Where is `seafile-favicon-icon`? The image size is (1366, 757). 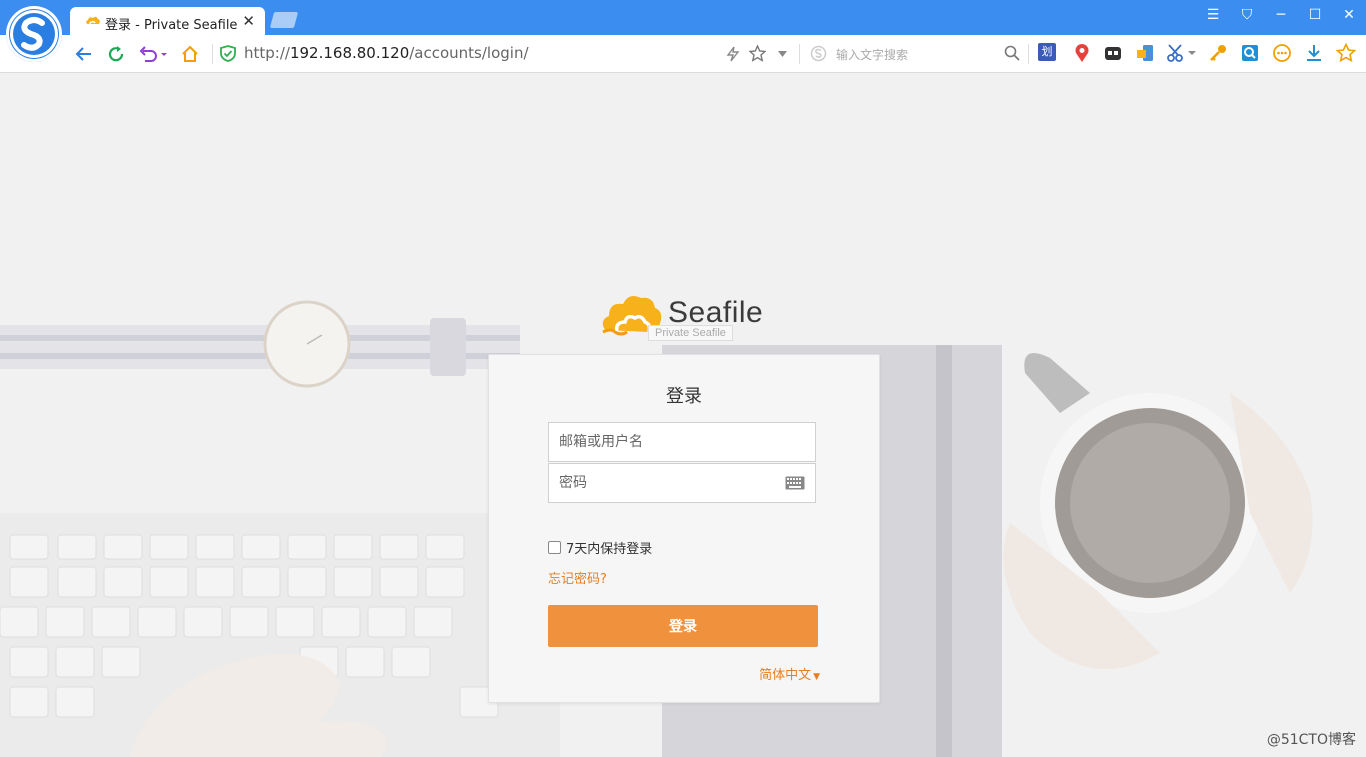 seafile-favicon-icon is located at coordinates (93, 20).